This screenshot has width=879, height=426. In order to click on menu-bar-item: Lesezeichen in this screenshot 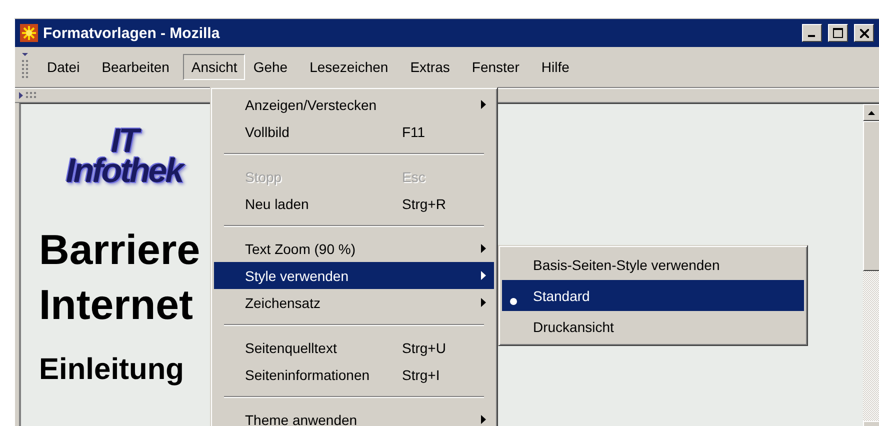, I will do `click(349, 67)`.